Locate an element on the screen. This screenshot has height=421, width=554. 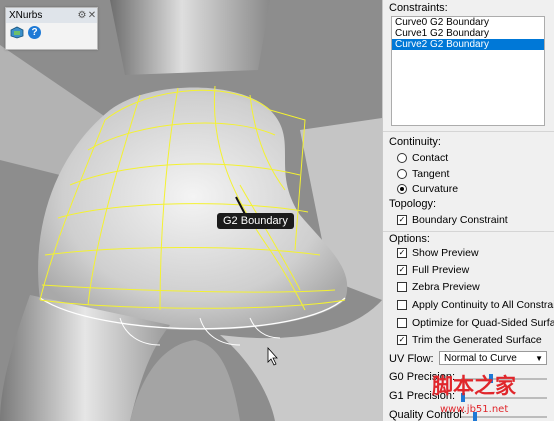
constraint-item: Curve0 G2 Boundary is located at coordinates (468, 22).